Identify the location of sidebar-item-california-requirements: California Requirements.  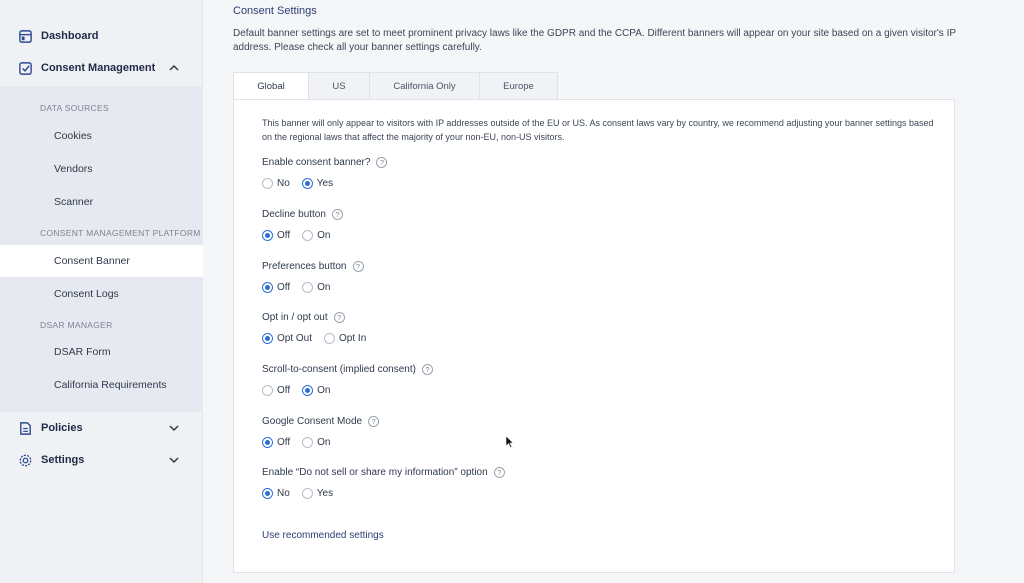
(101, 385).